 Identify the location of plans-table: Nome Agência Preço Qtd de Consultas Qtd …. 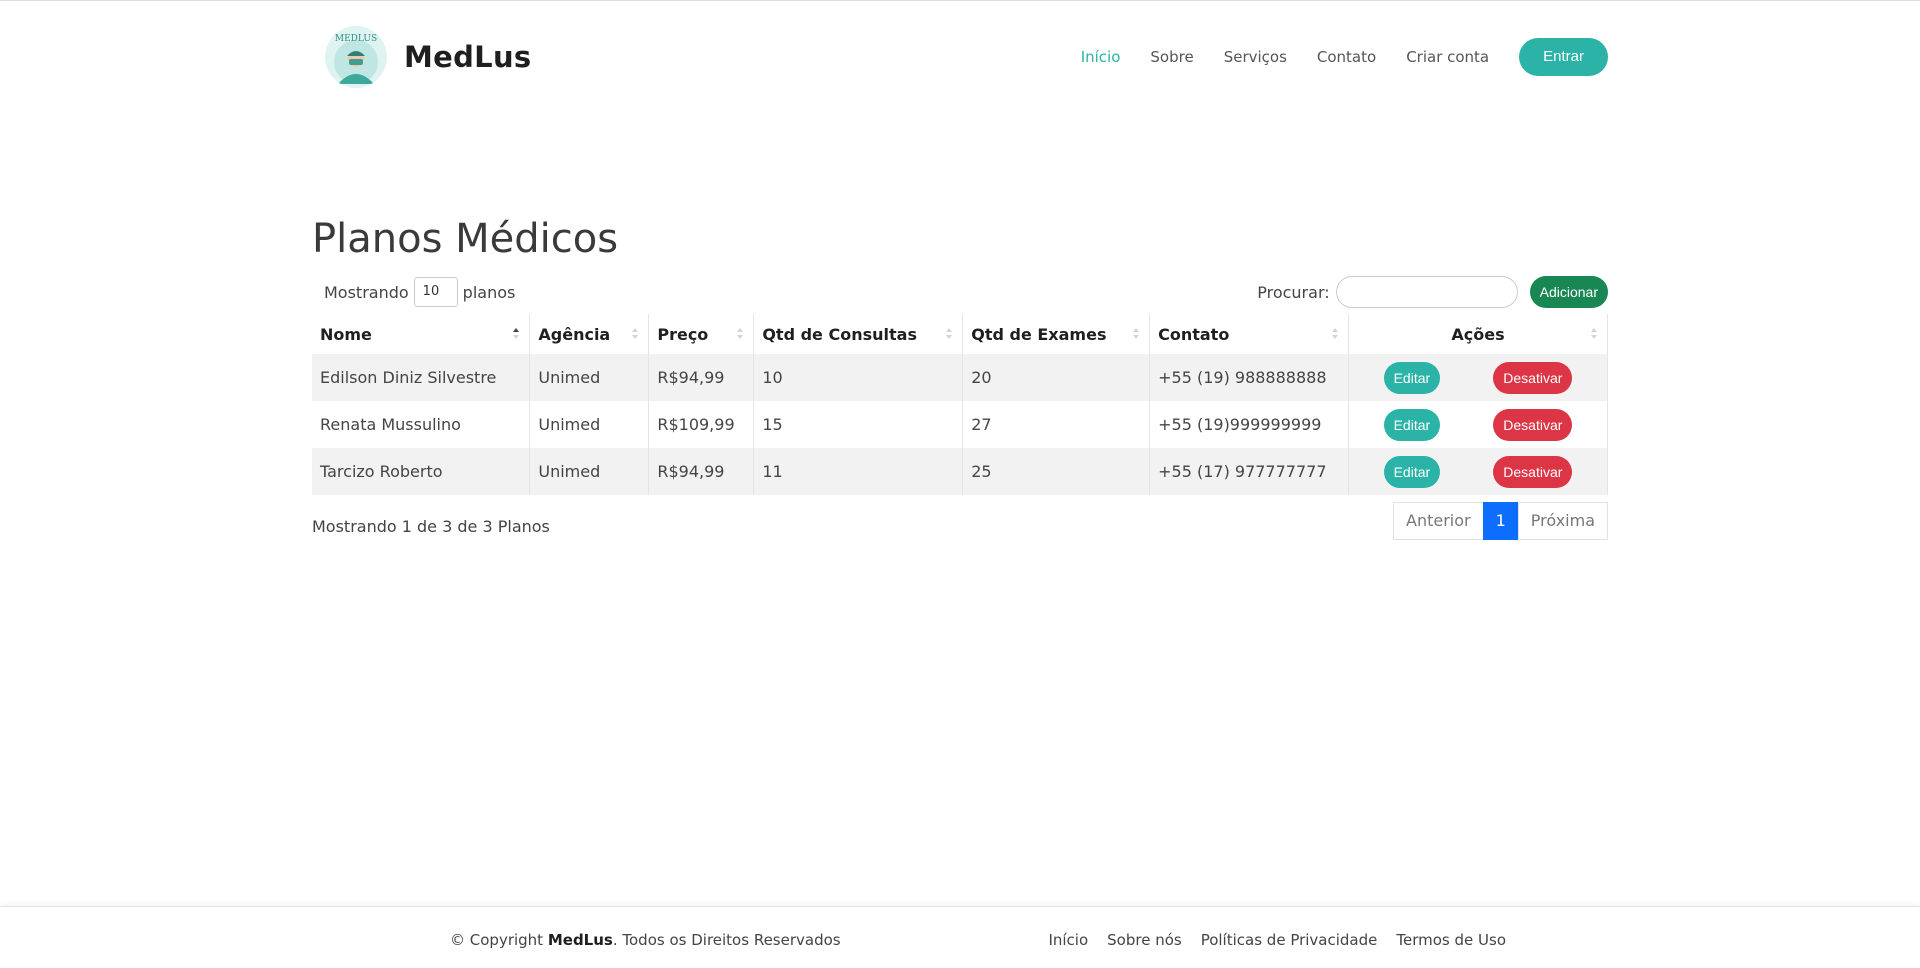
(960, 404).